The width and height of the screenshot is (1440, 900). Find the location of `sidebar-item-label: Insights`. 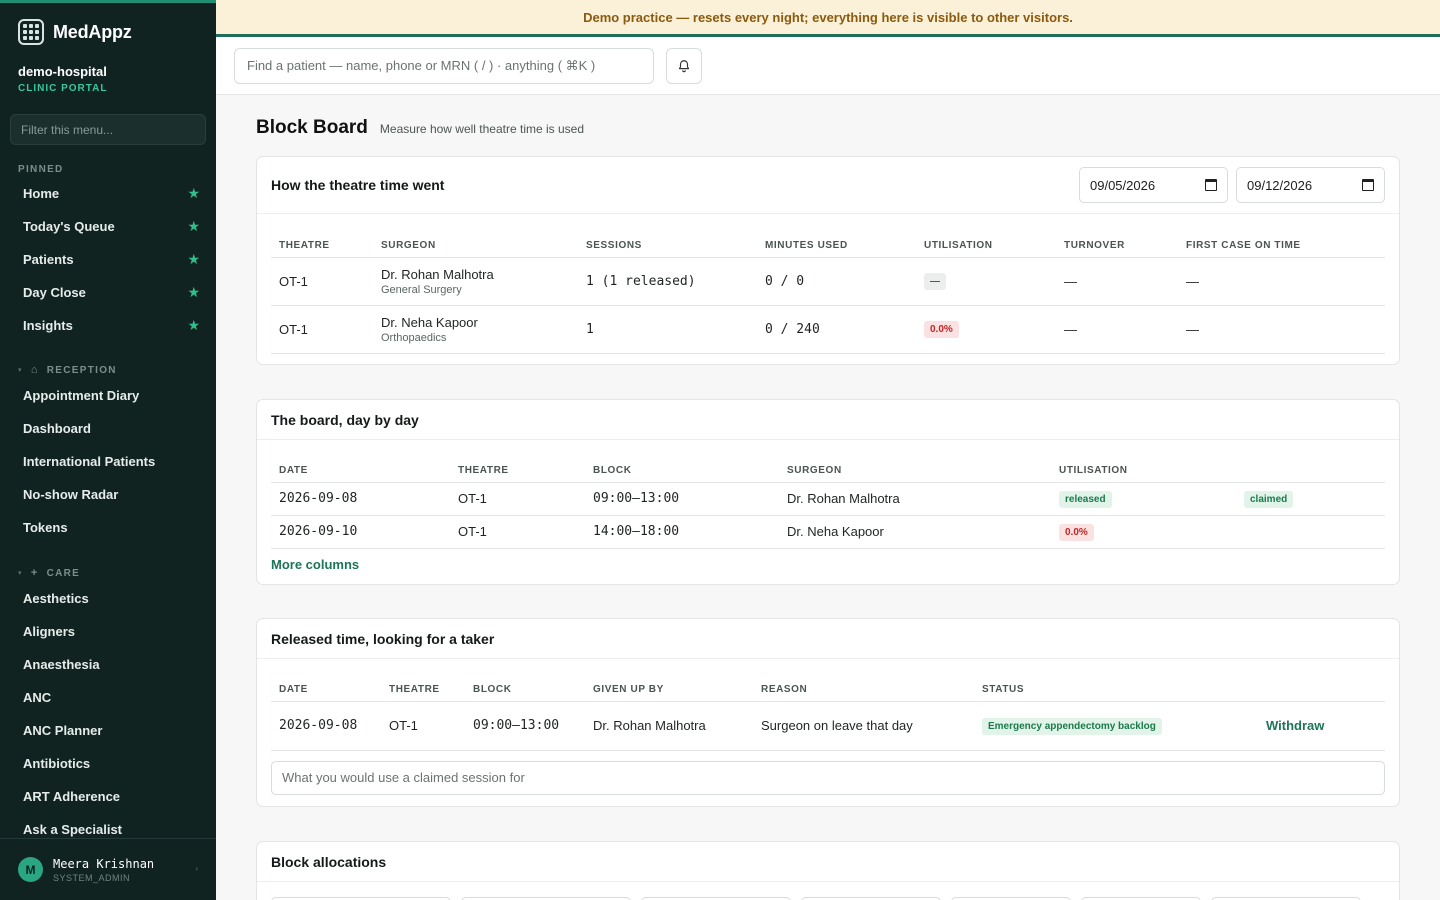

sidebar-item-label: Insights is located at coordinates (48, 325).